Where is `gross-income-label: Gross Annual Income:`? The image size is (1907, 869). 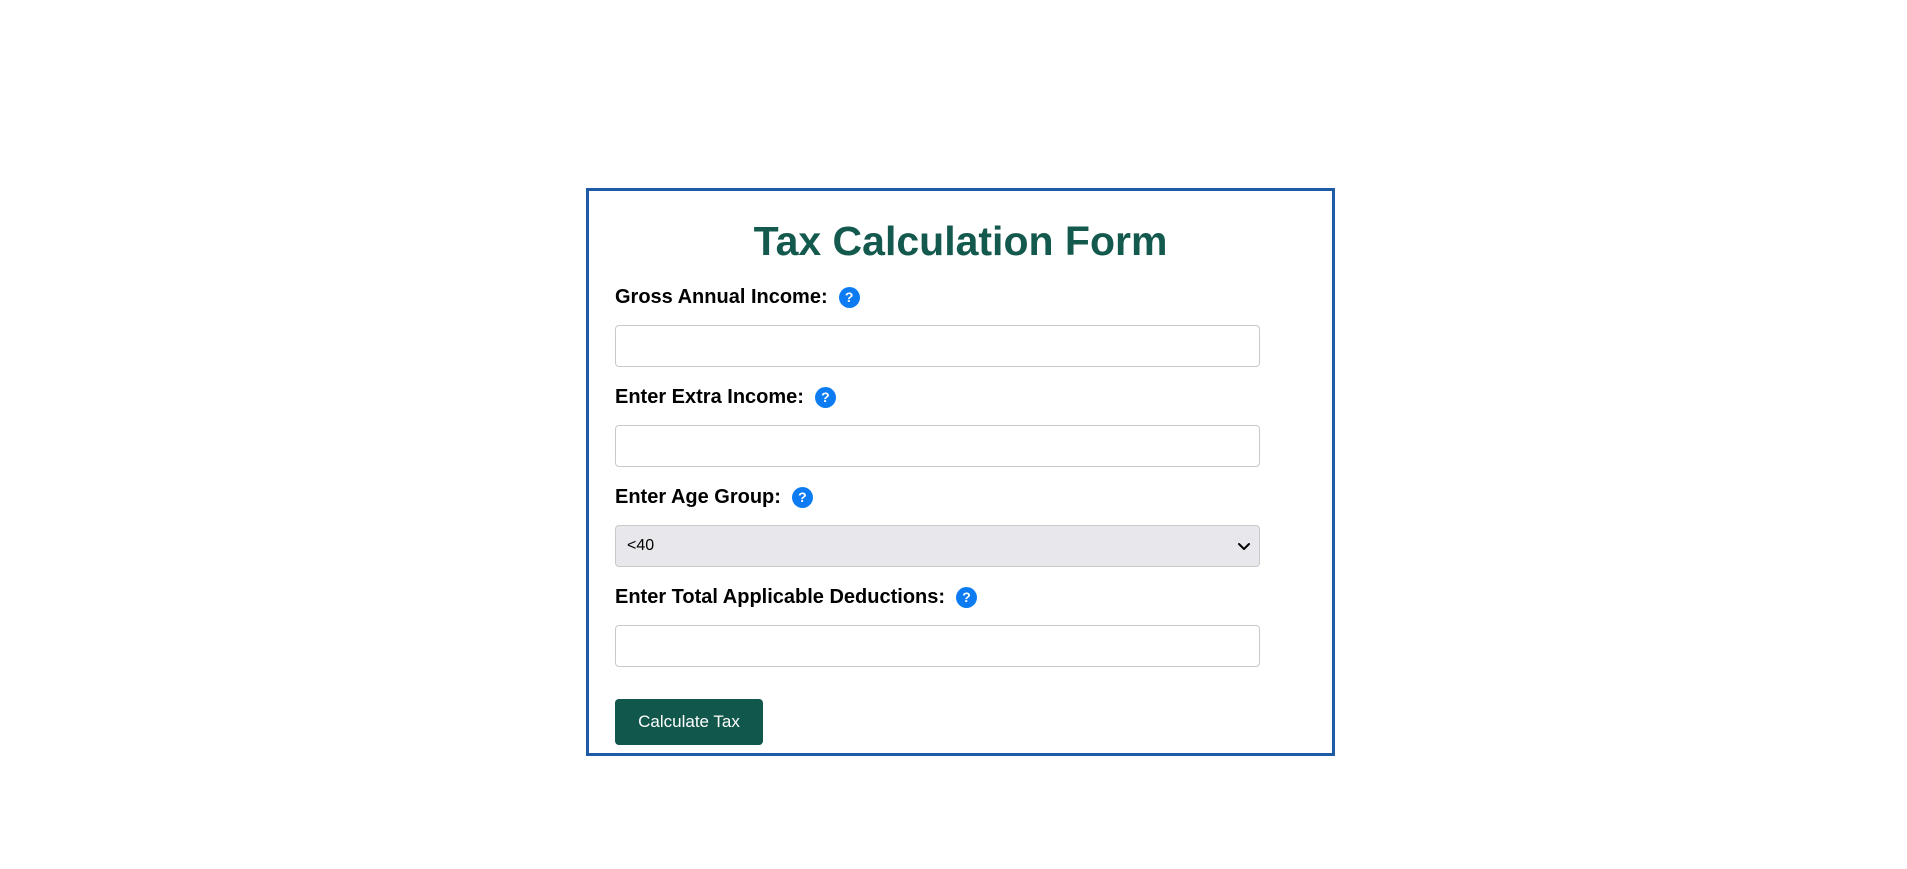 gross-income-label: Gross Annual Income: is located at coordinates (721, 296).